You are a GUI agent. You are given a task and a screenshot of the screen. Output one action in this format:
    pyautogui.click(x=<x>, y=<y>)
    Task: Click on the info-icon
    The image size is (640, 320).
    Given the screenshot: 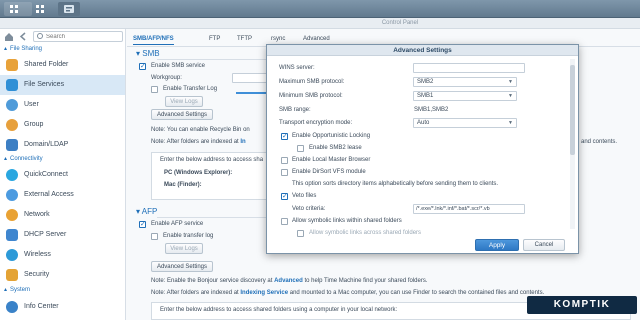 What is the action you would take?
    pyautogui.click(x=12, y=307)
    